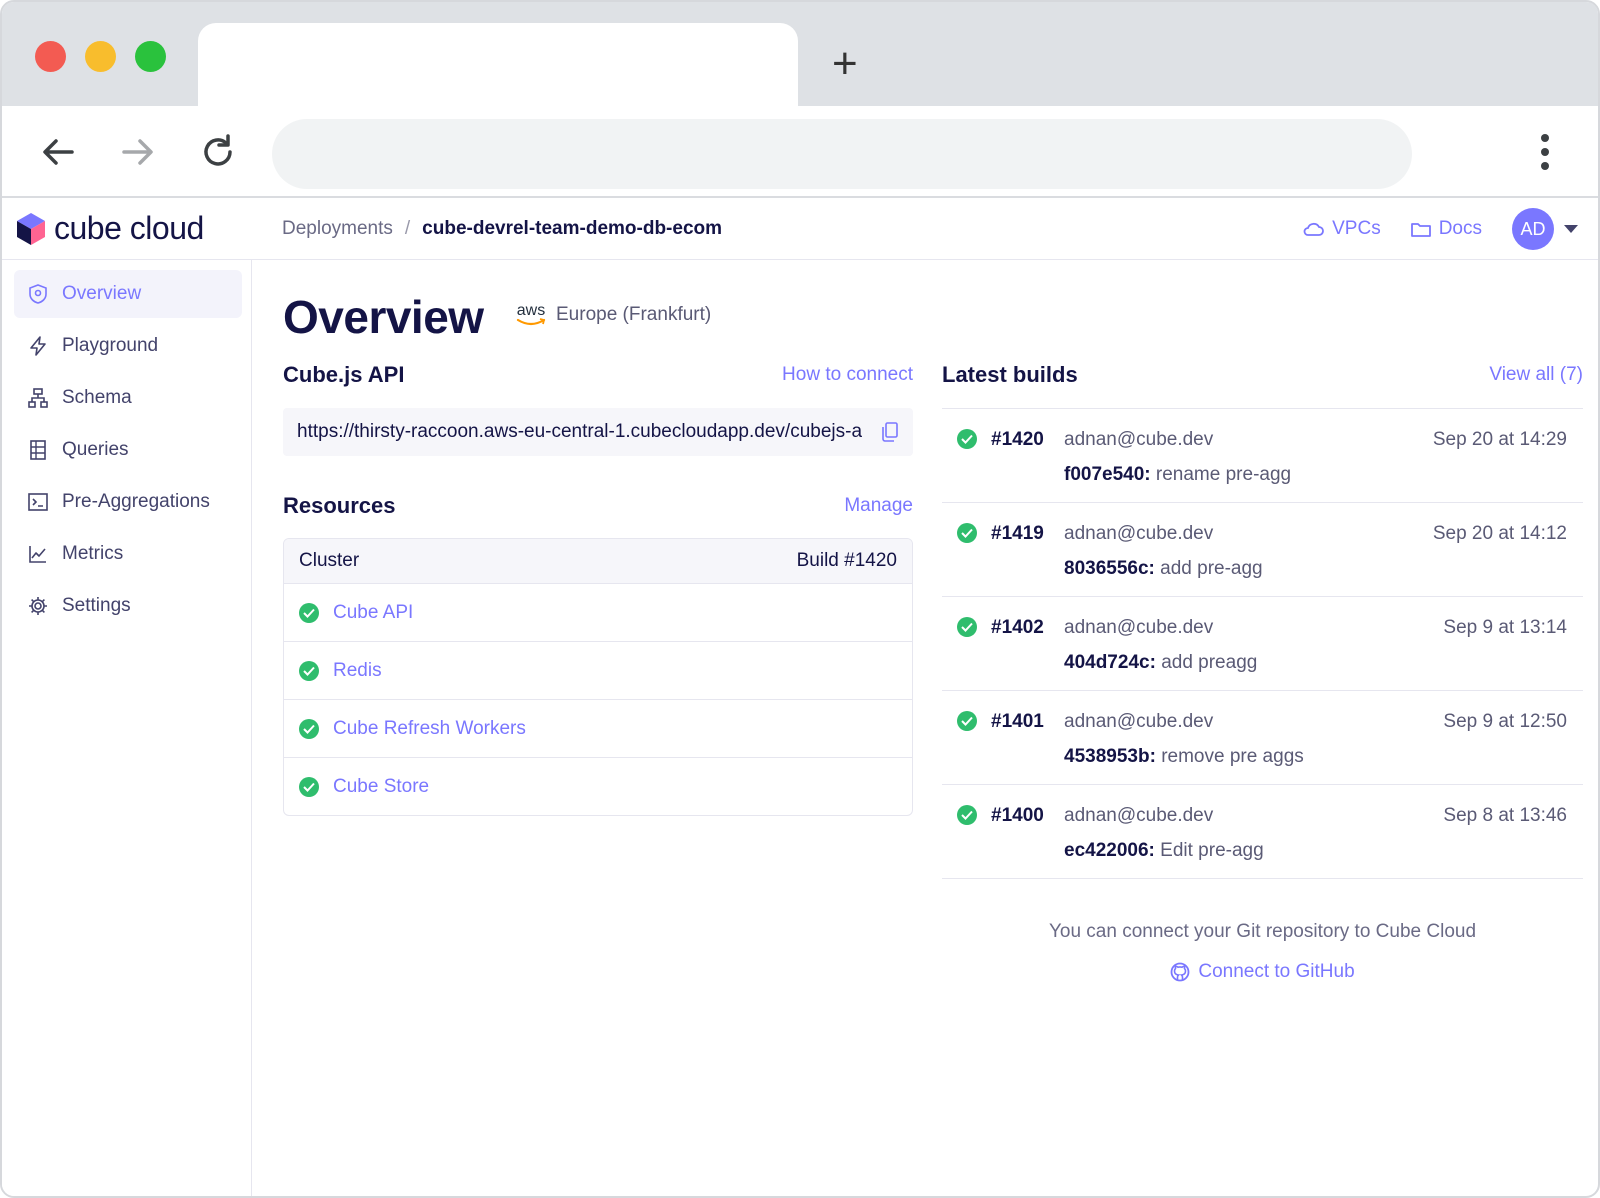  I want to click on browser-tabbar: +, so click(800, 55).